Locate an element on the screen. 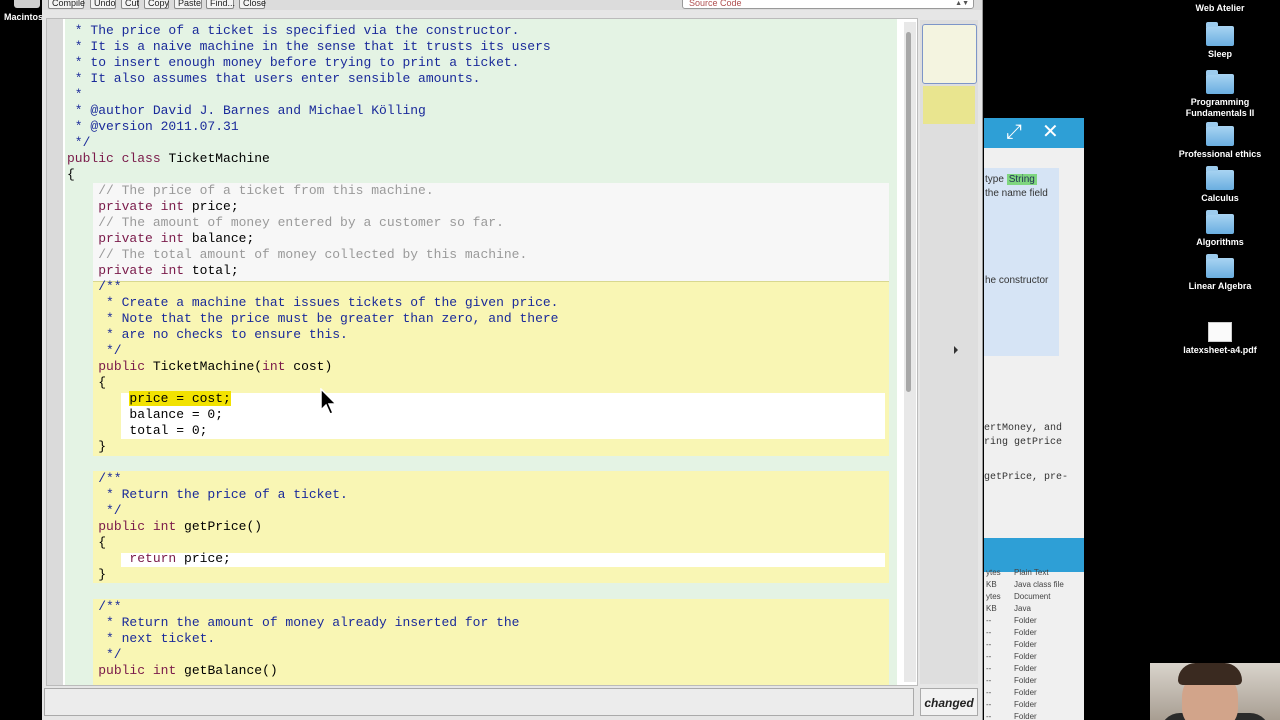 Image resolution: width=1280 pixels, height=720 pixels. desktop-icon-web-atelier: Web Atelier is located at coordinates (1220, 7).